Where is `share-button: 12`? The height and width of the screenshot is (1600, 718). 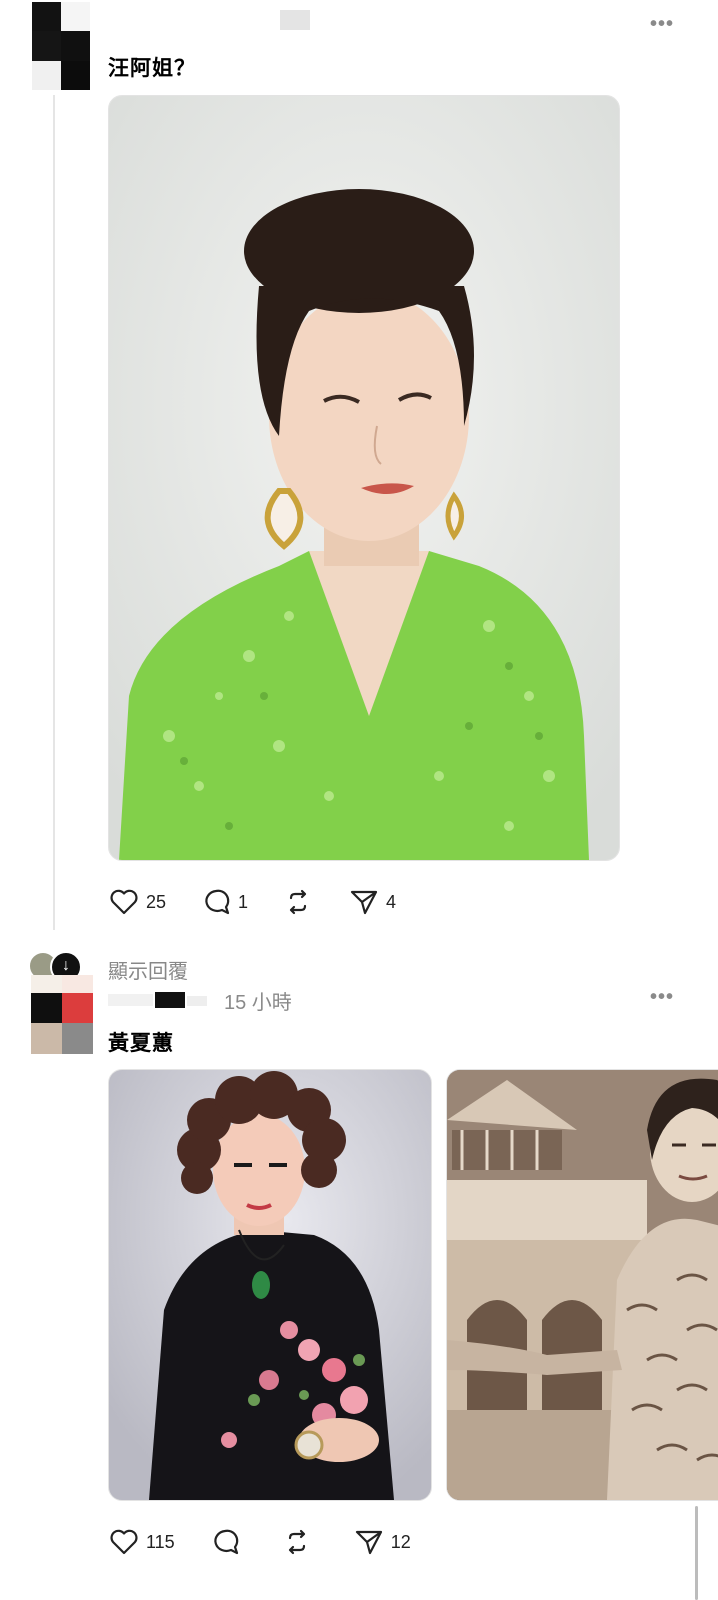
share-button: 12 is located at coordinates (382, 1542).